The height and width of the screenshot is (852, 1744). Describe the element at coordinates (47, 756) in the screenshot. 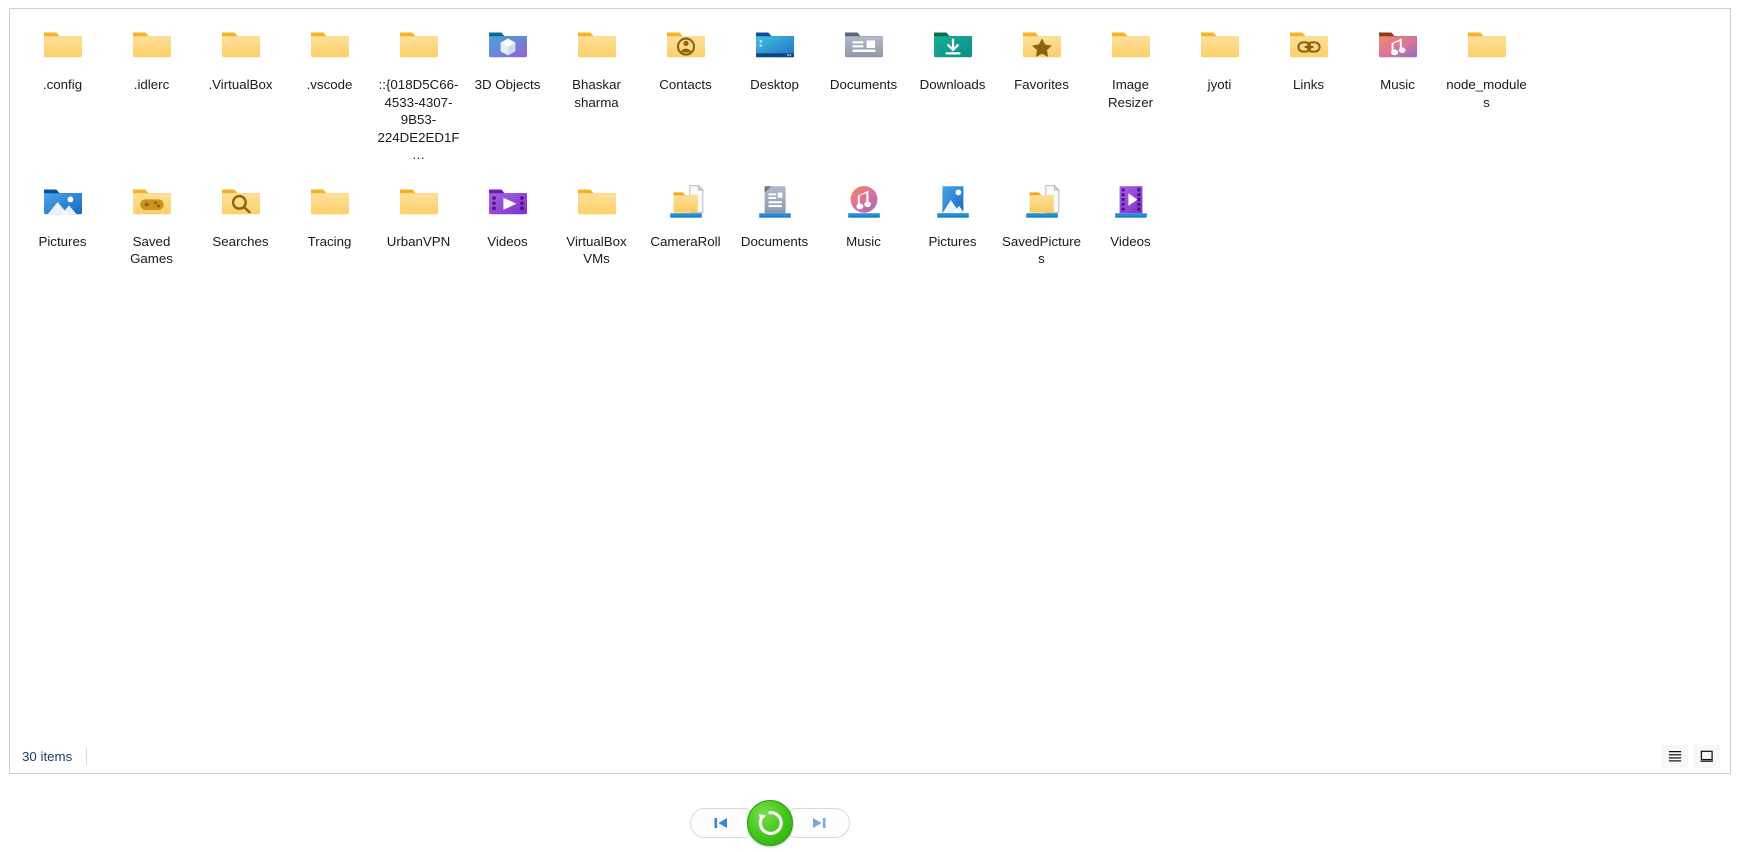

I see `item-count-label: 30 items` at that location.